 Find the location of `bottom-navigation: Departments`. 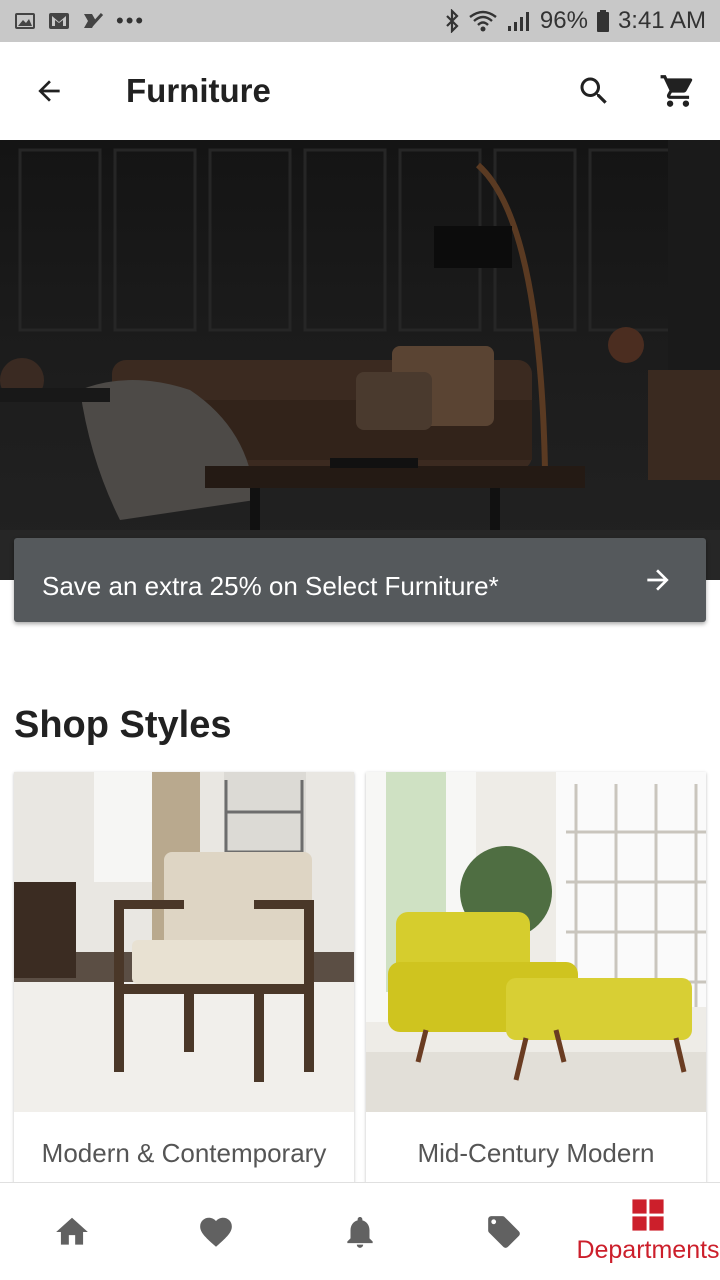

bottom-navigation: Departments is located at coordinates (360, 1231).